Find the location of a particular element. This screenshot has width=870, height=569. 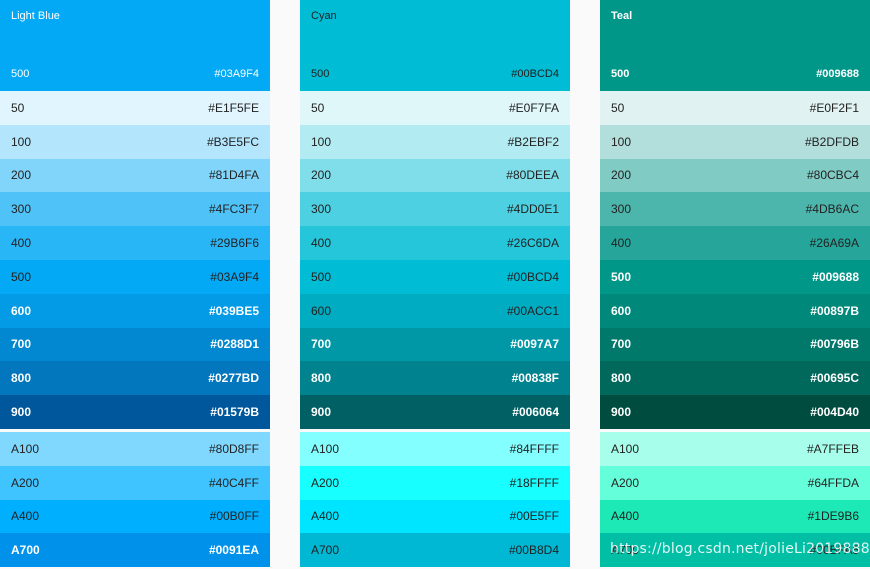

accent-swatch: A700 #00B8D4 is located at coordinates (435, 550).